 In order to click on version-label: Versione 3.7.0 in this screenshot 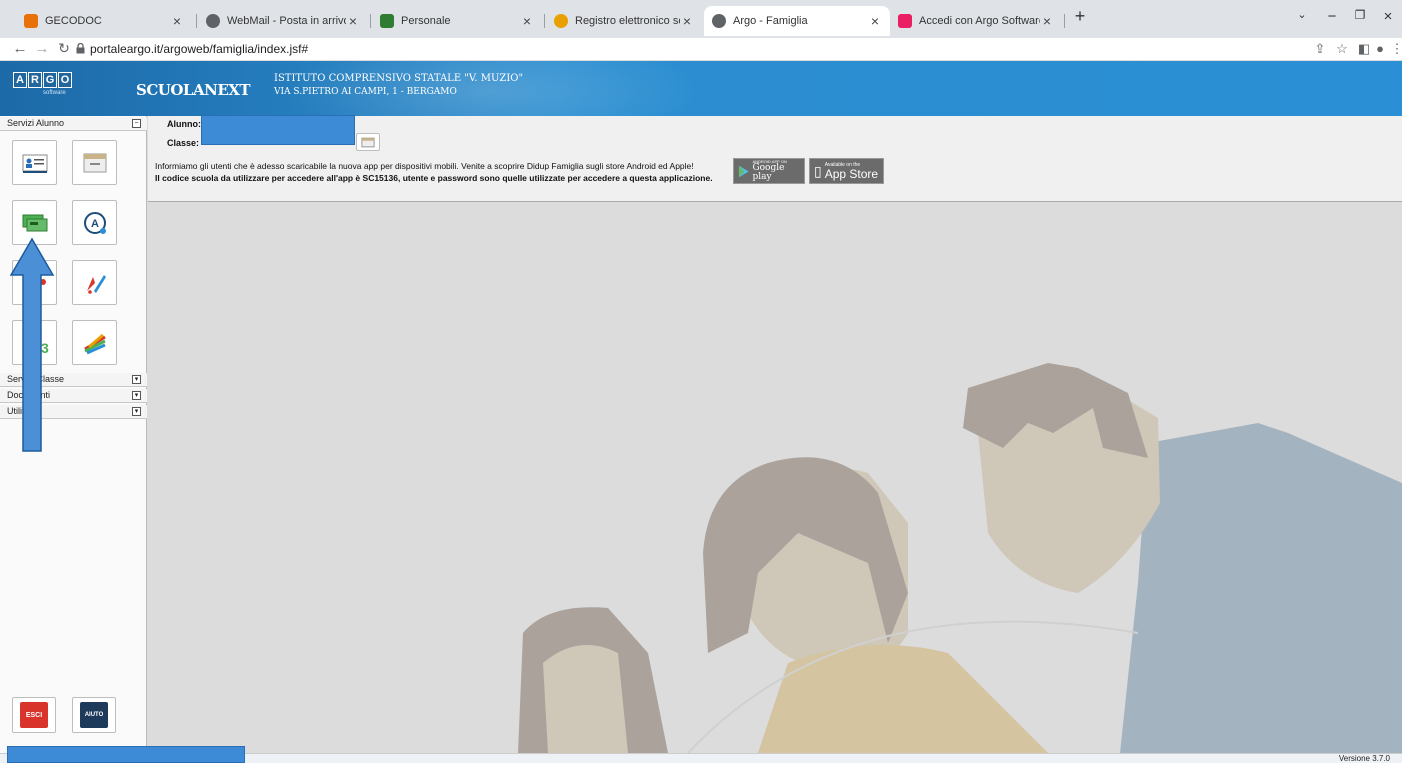, I will do `click(1364, 758)`.